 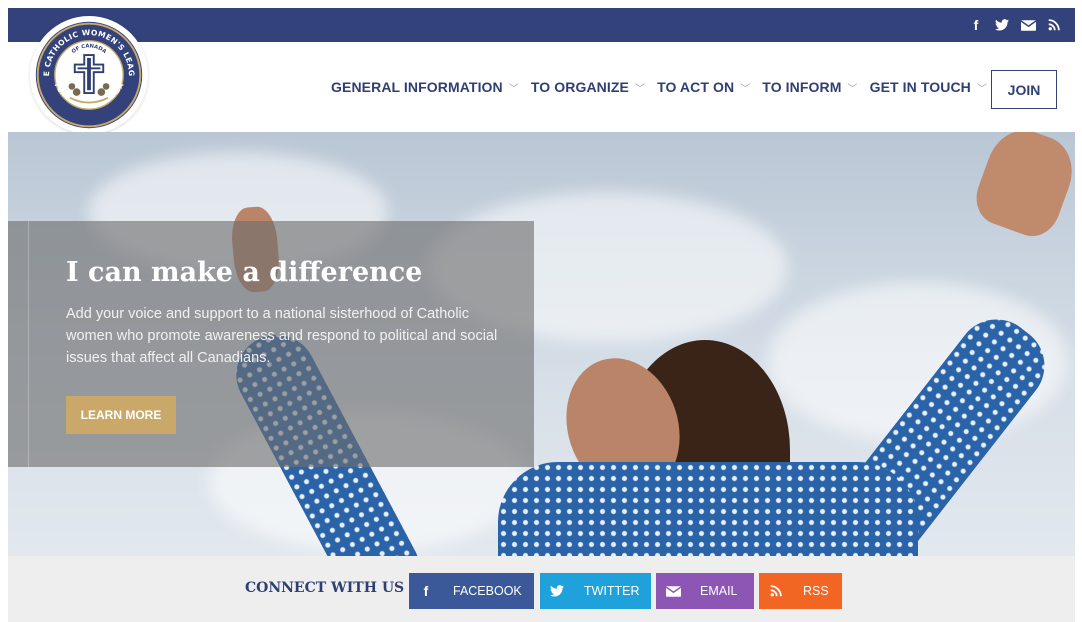 What do you see at coordinates (28, 344) in the screenshot?
I see `hero-card-divider` at bounding box center [28, 344].